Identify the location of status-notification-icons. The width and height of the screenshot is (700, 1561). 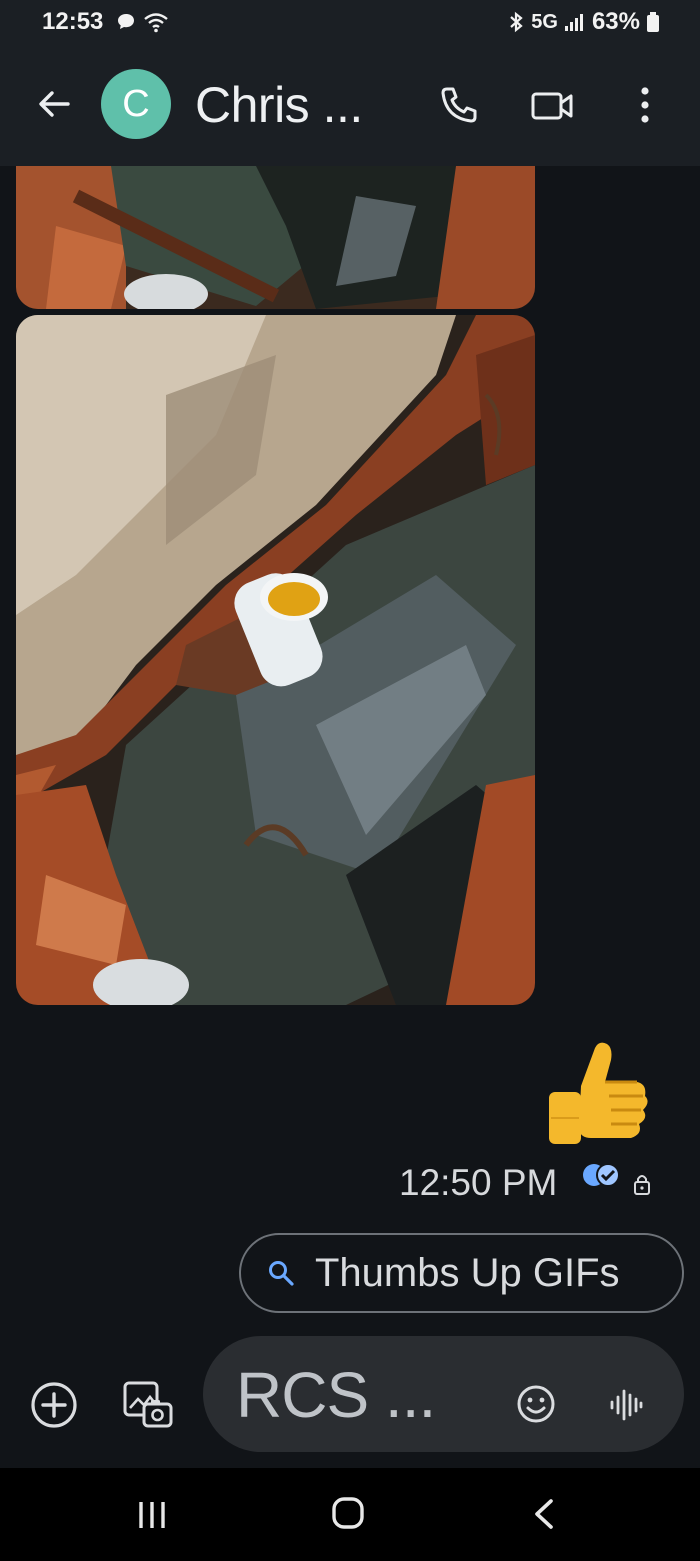
(142, 22).